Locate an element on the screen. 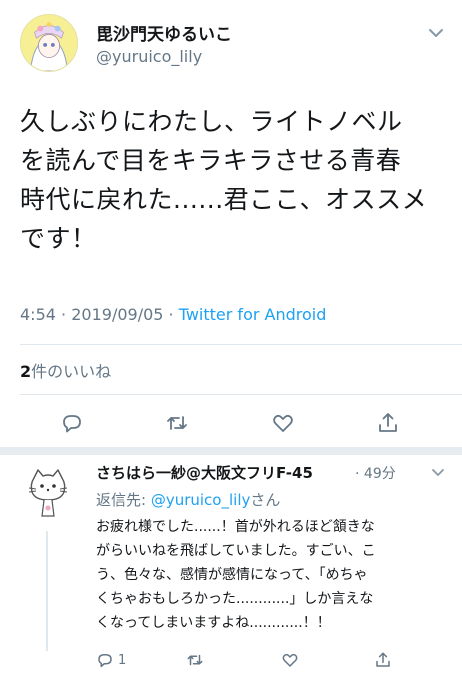 Image resolution: width=462 pixels, height=680 pixels. reply-time: · 49分 is located at coordinates (375, 473).